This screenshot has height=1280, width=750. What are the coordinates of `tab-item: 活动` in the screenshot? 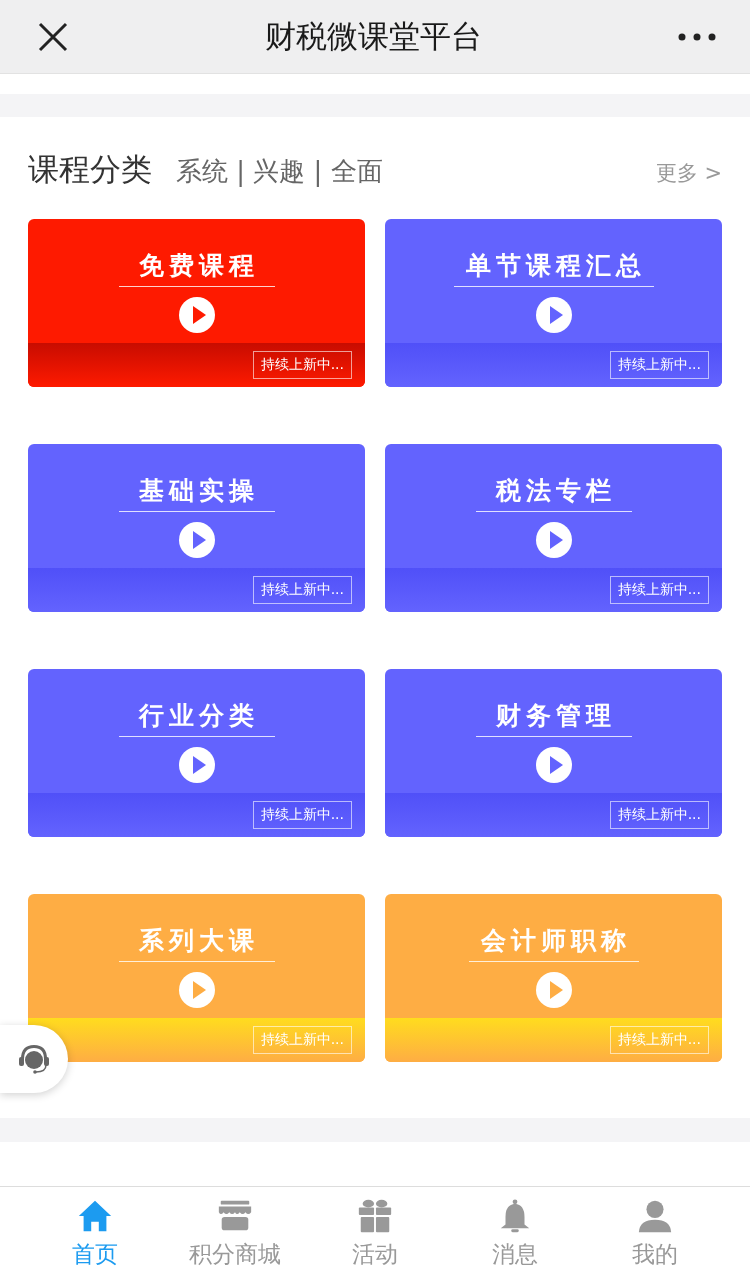 It's located at (375, 1233).